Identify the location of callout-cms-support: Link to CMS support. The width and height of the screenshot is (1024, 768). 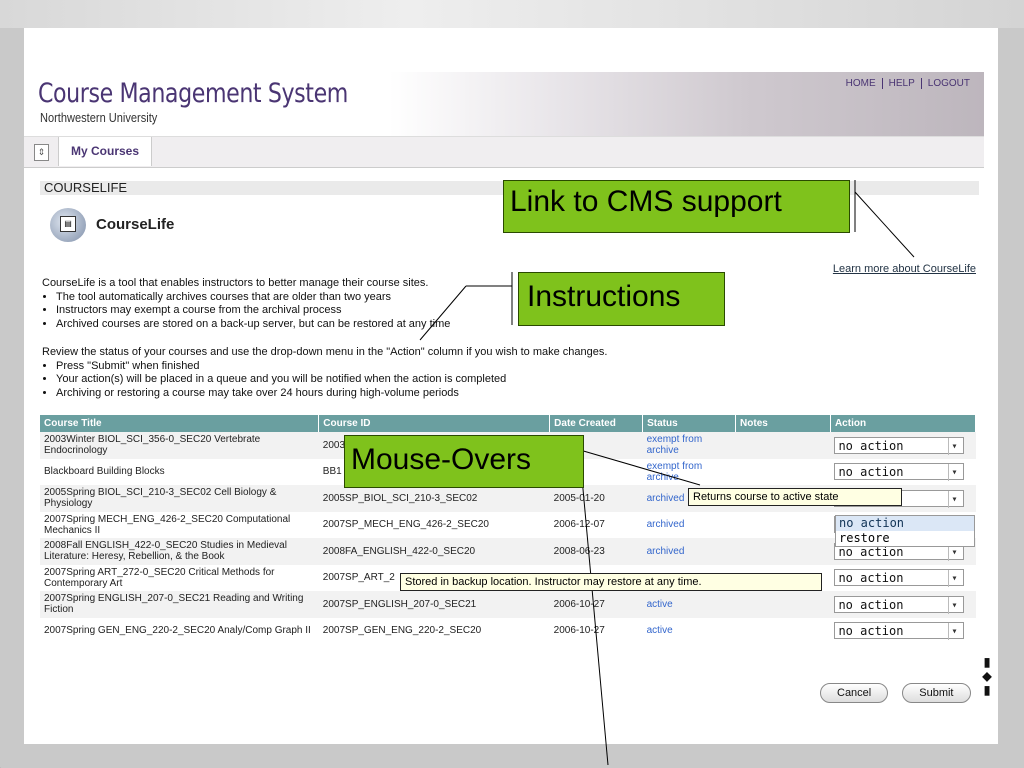
(676, 206).